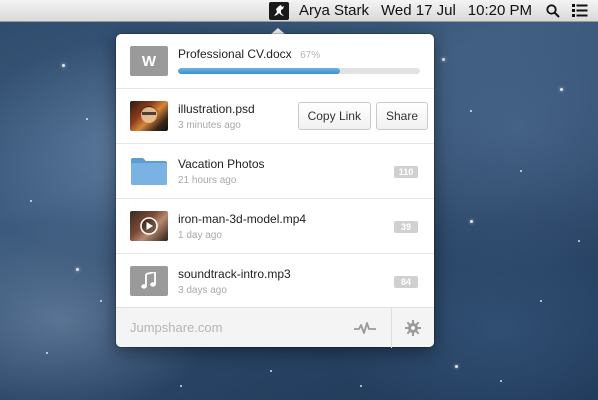 The width and height of the screenshot is (598, 400). Describe the element at coordinates (237, 327) in the screenshot. I see `jumpshare-link: Jumpshare.com` at that location.